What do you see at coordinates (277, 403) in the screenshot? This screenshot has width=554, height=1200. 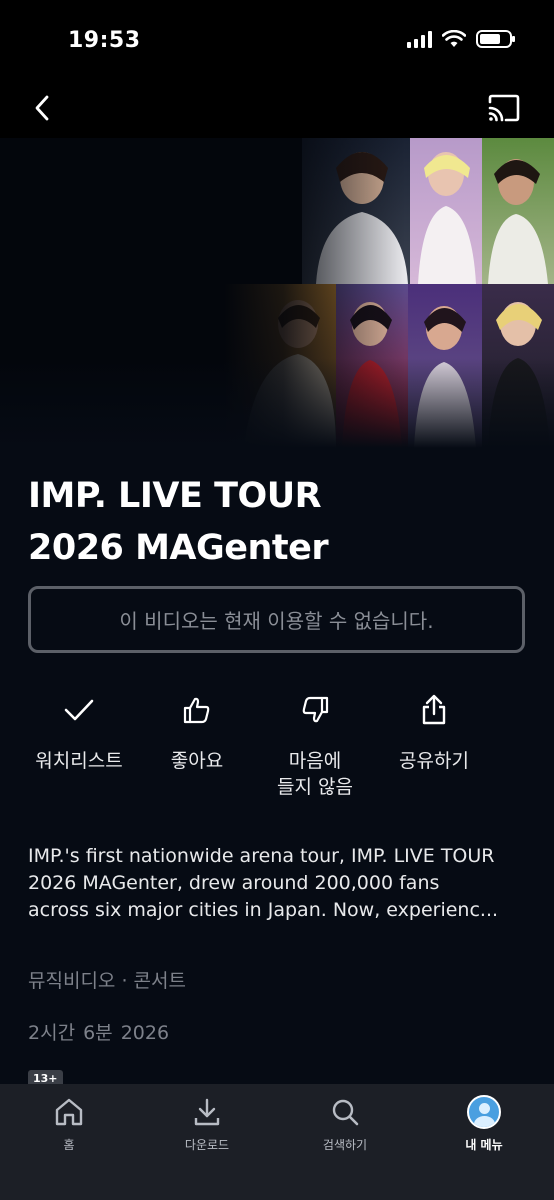 I see `poster-fade-bottom` at bounding box center [277, 403].